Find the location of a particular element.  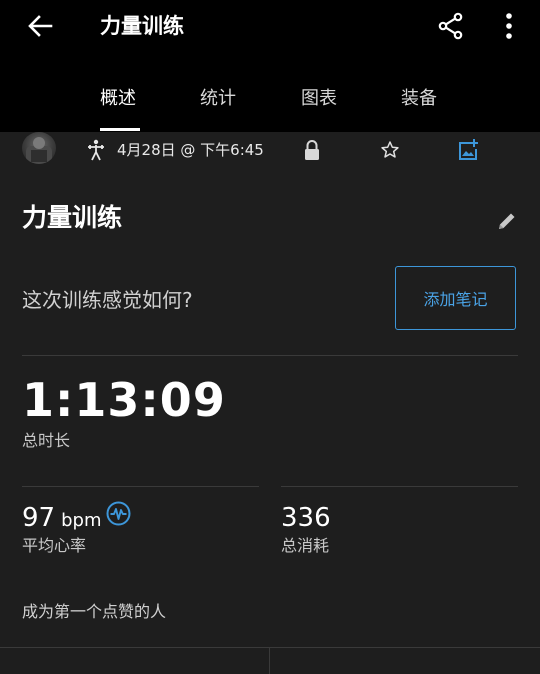

activity-meta-row: 4月28日 @ 下午6:45 is located at coordinates (270, 150).